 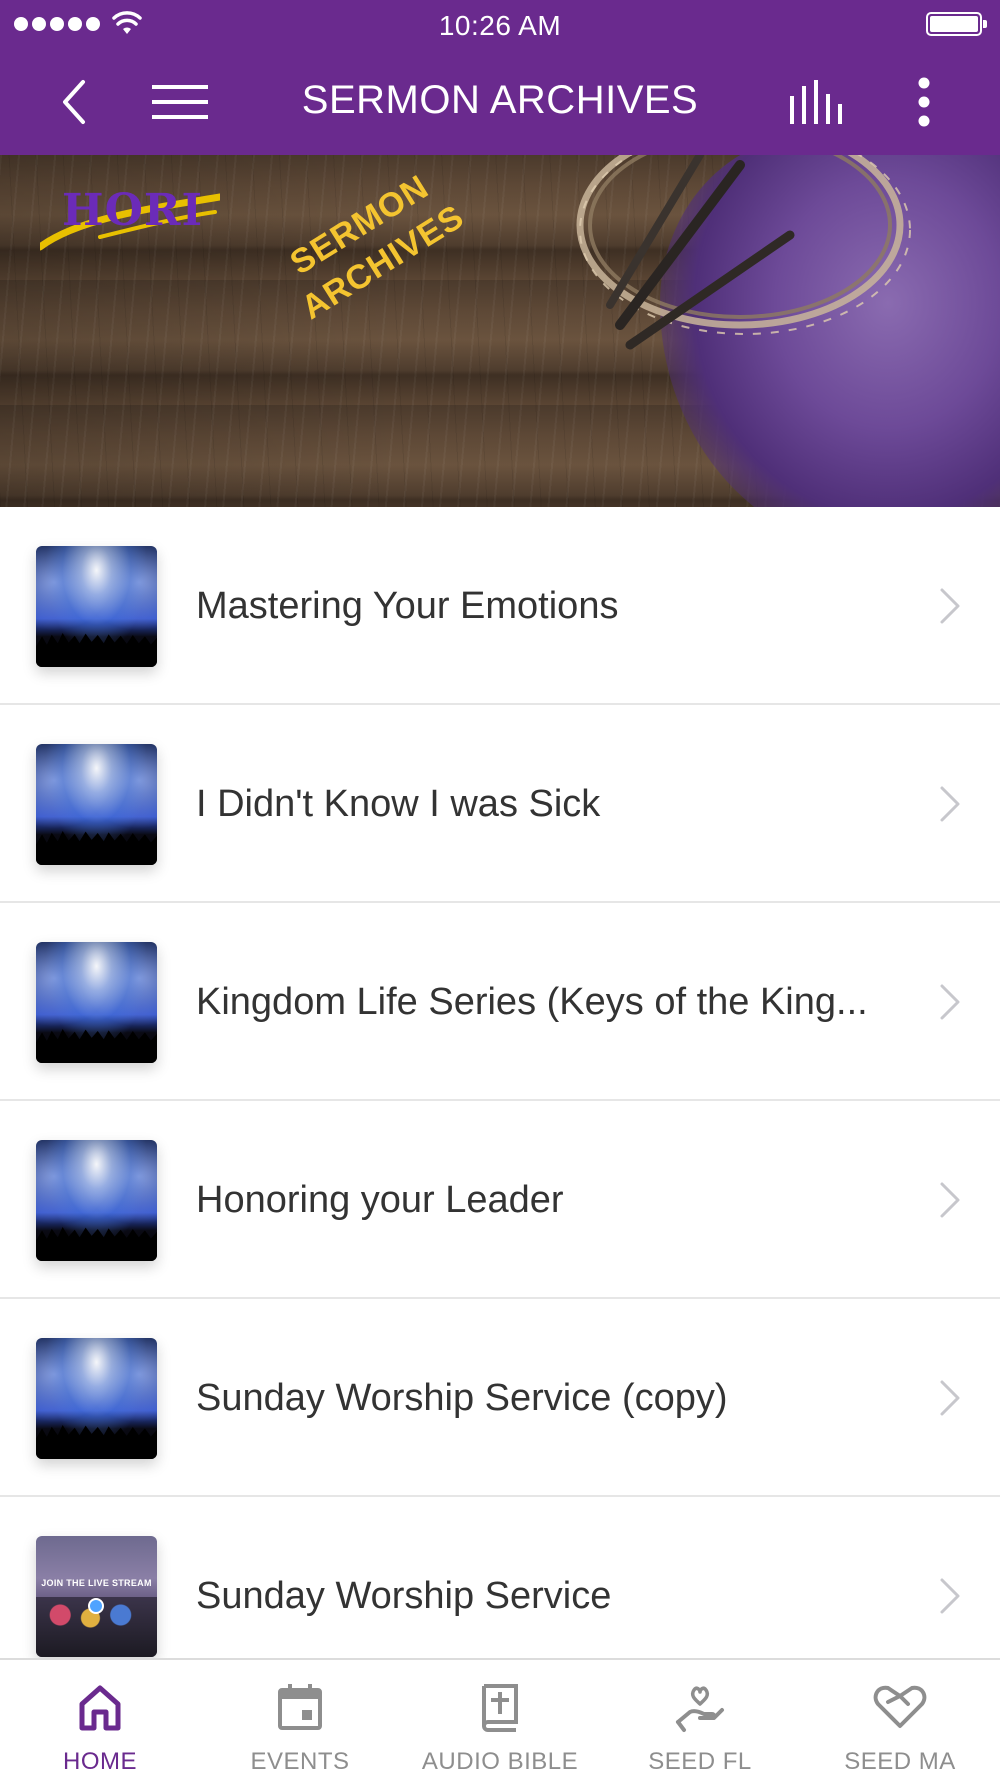 I want to click on list-item: Sunday Worship Service (copy), so click(x=500, y=1398).